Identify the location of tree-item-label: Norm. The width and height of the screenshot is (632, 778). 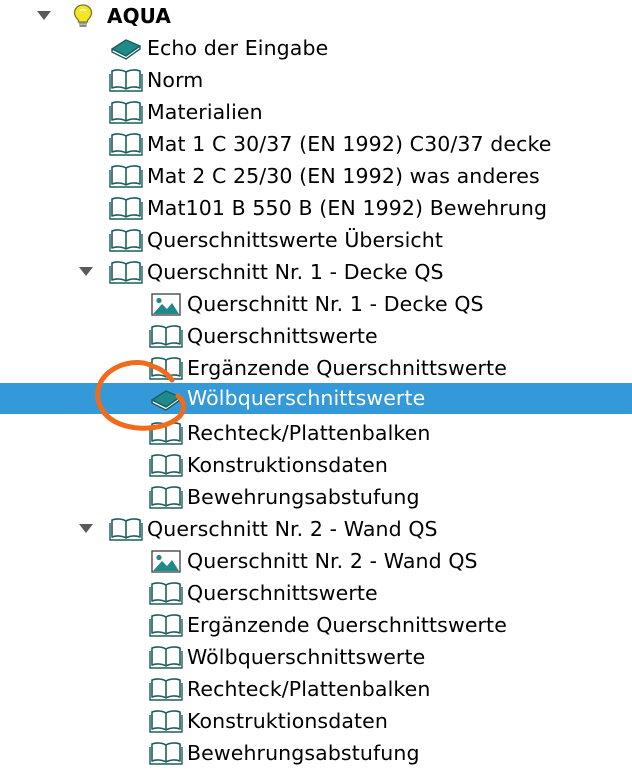
(175, 80).